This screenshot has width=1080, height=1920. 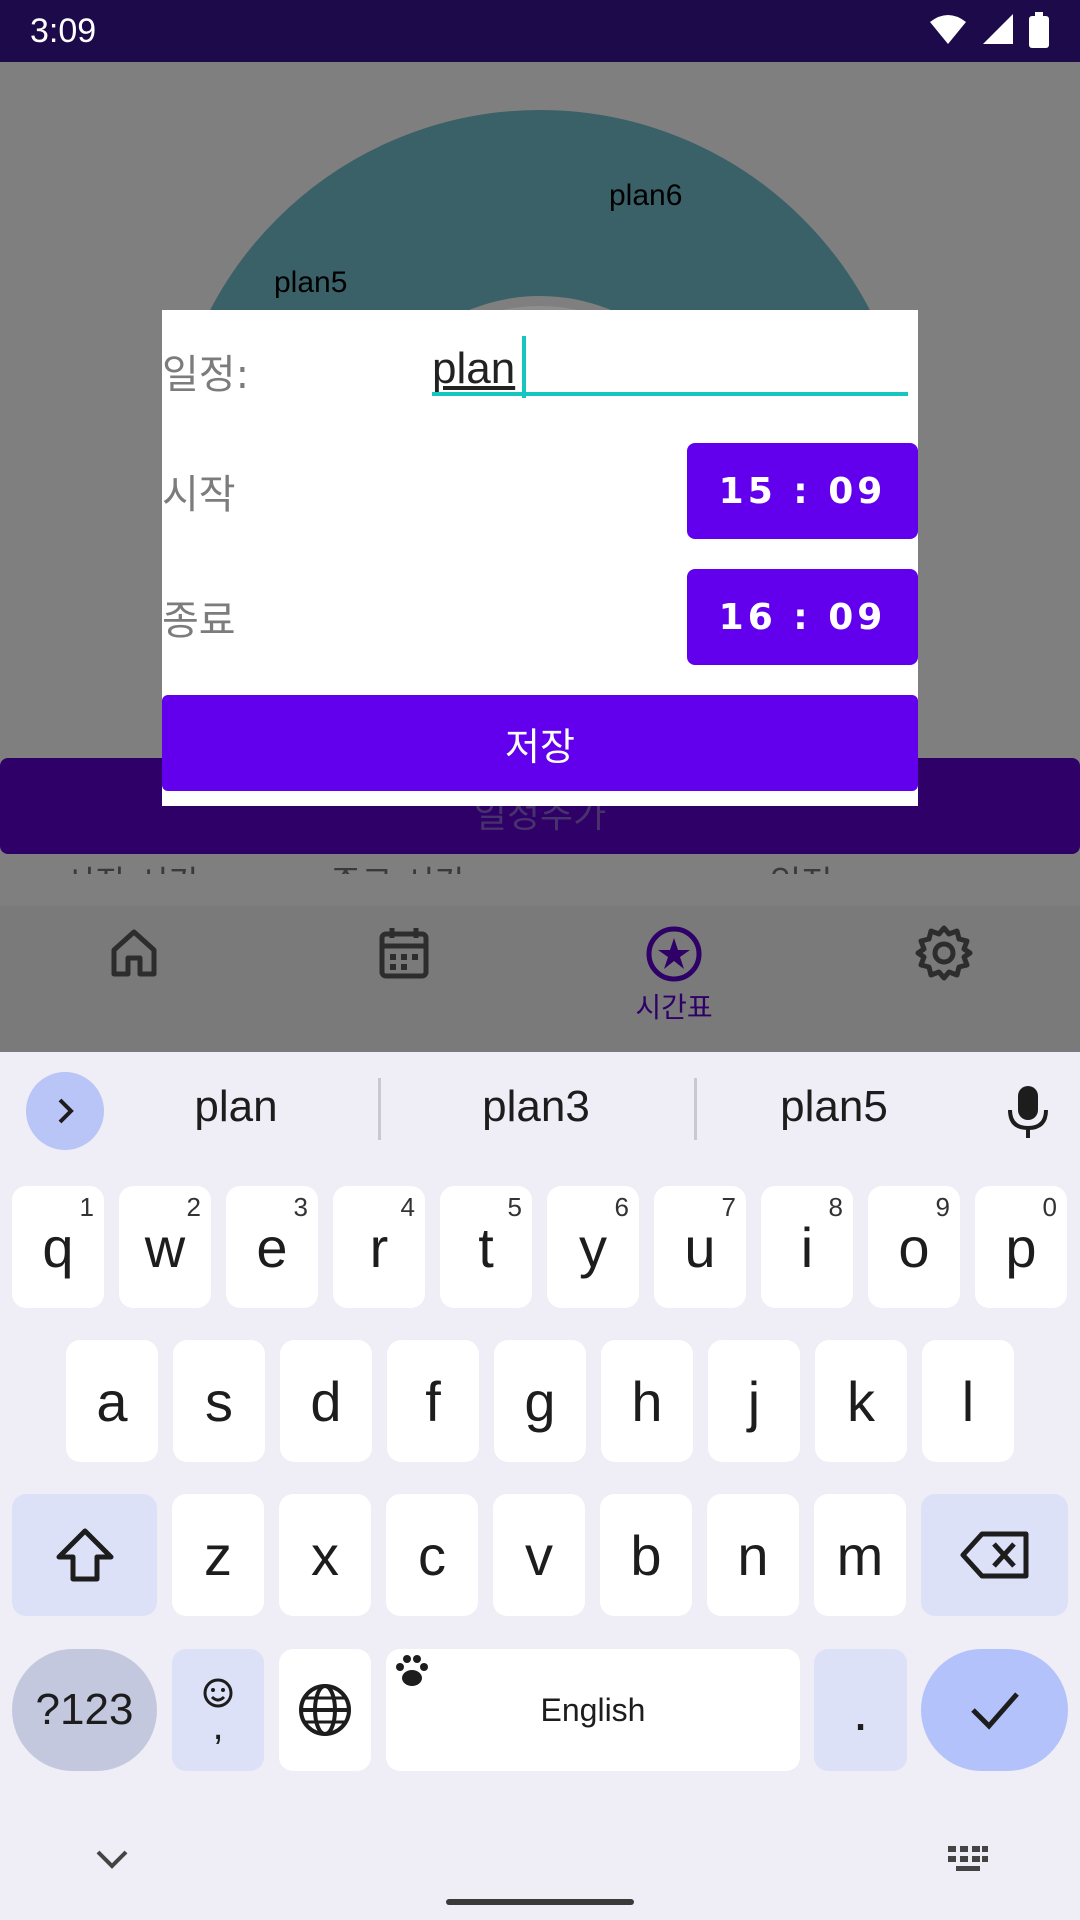 I want to click on calendar-icon, so click(x=404, y=953).